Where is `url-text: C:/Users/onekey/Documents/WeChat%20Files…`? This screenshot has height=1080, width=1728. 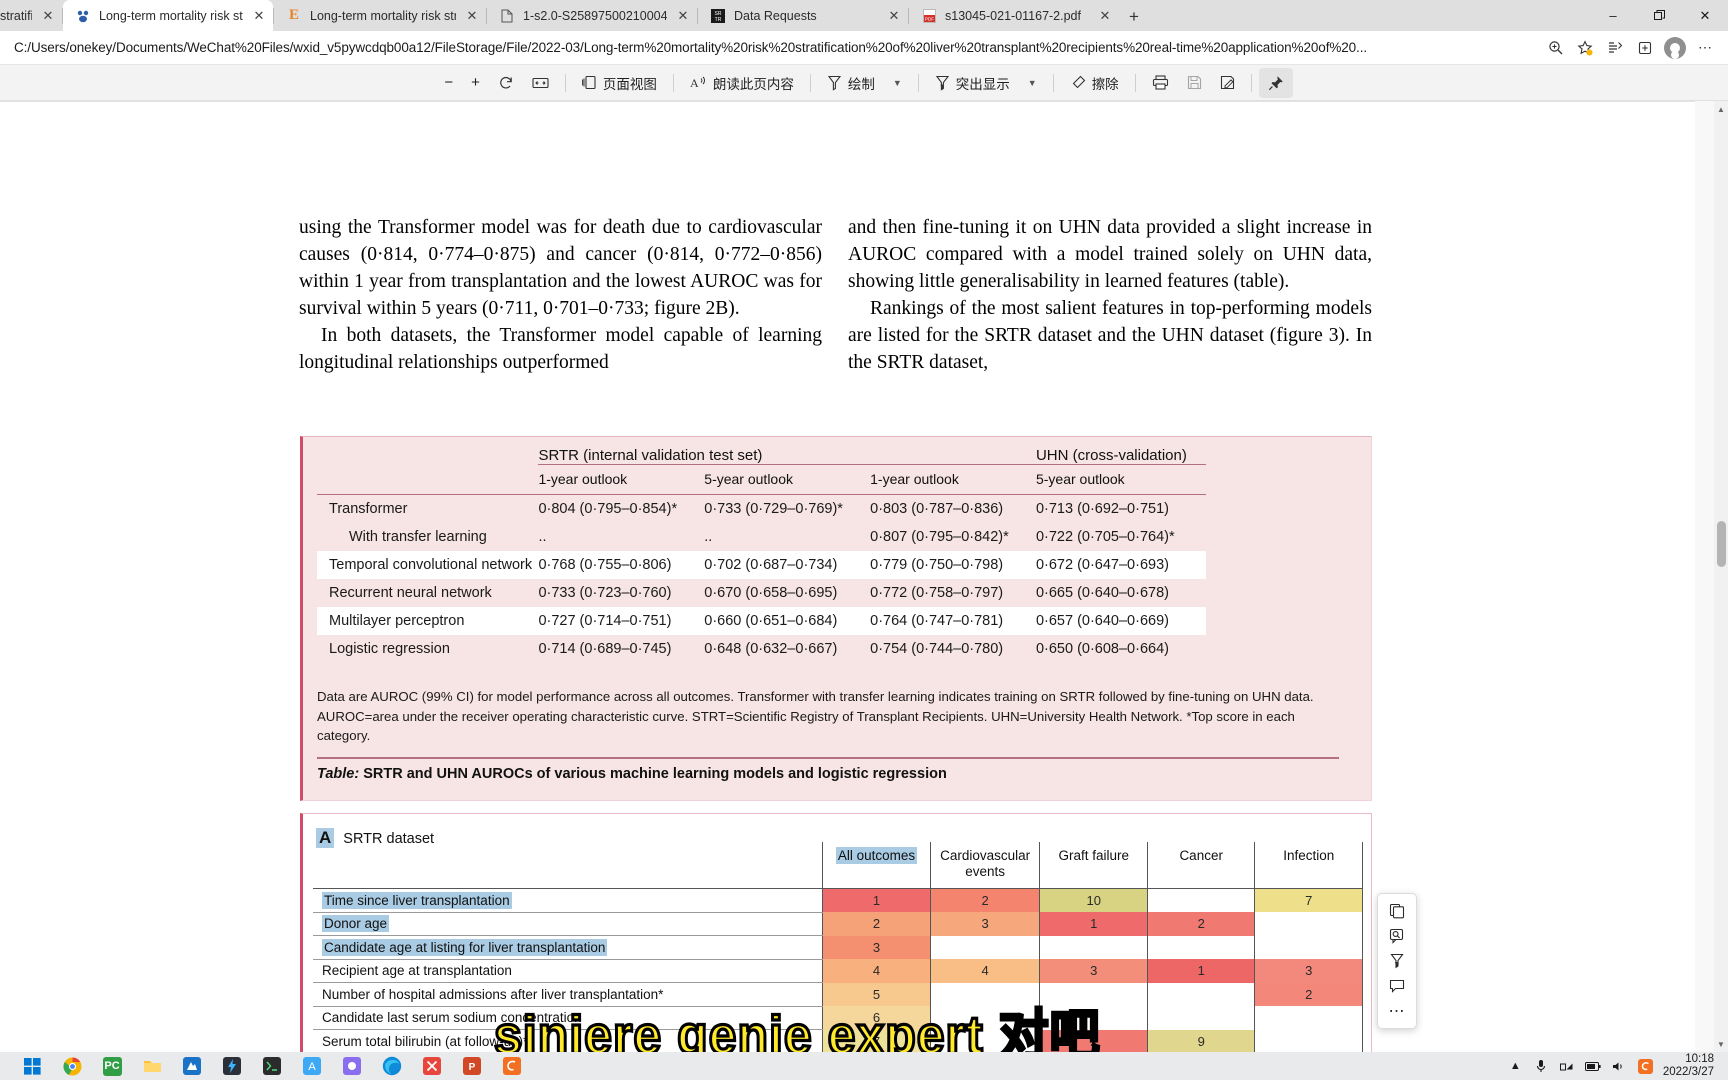
url-text: C:/Users/onekey/Documents/WeChat%20Files… is located at coordinates (775, 47).